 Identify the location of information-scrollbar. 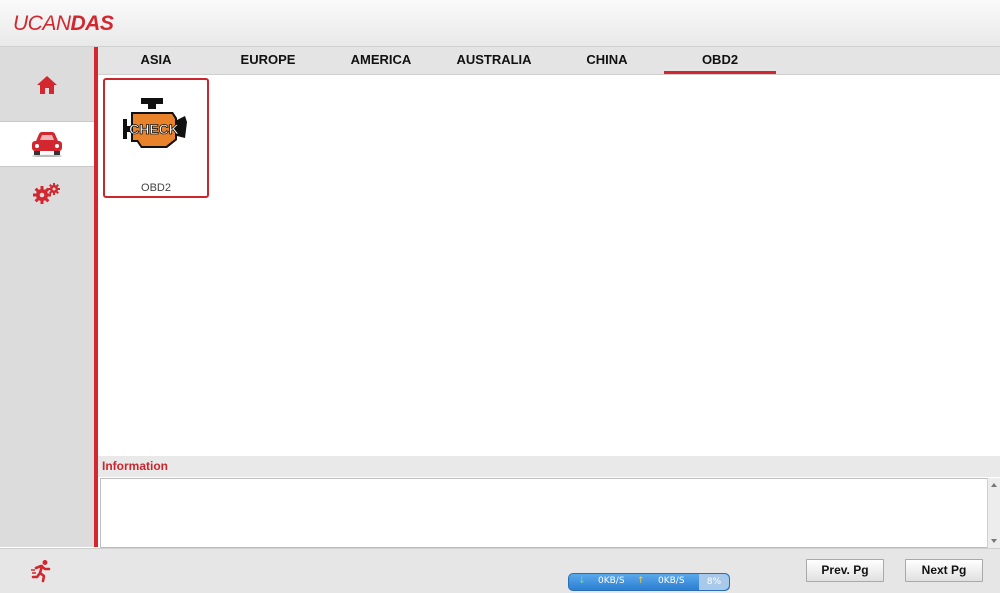
(993, 513).